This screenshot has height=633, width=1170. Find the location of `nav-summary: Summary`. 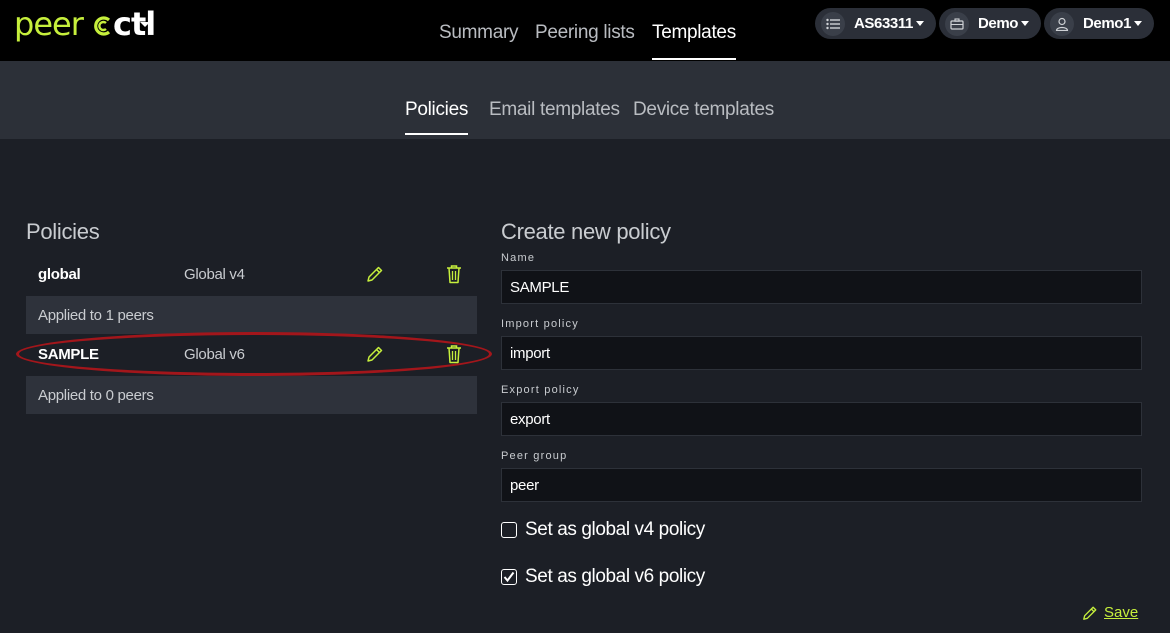

nav-summary: Summary is located at coordinates (479, 40).